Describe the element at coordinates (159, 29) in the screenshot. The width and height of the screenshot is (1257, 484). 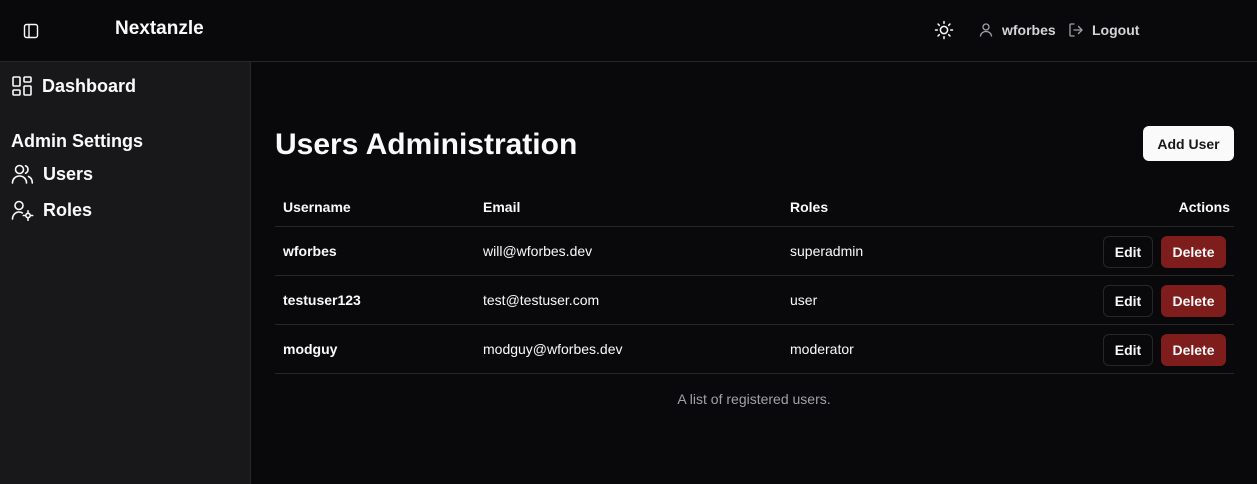
I see `brand-name: Nextanzle` at that location.